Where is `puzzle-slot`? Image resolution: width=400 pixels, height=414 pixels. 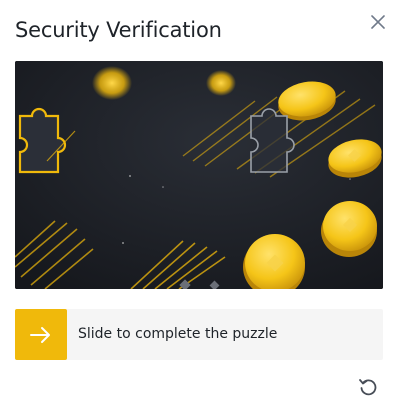 puzzle-slot is located at coordinates (272, 140).